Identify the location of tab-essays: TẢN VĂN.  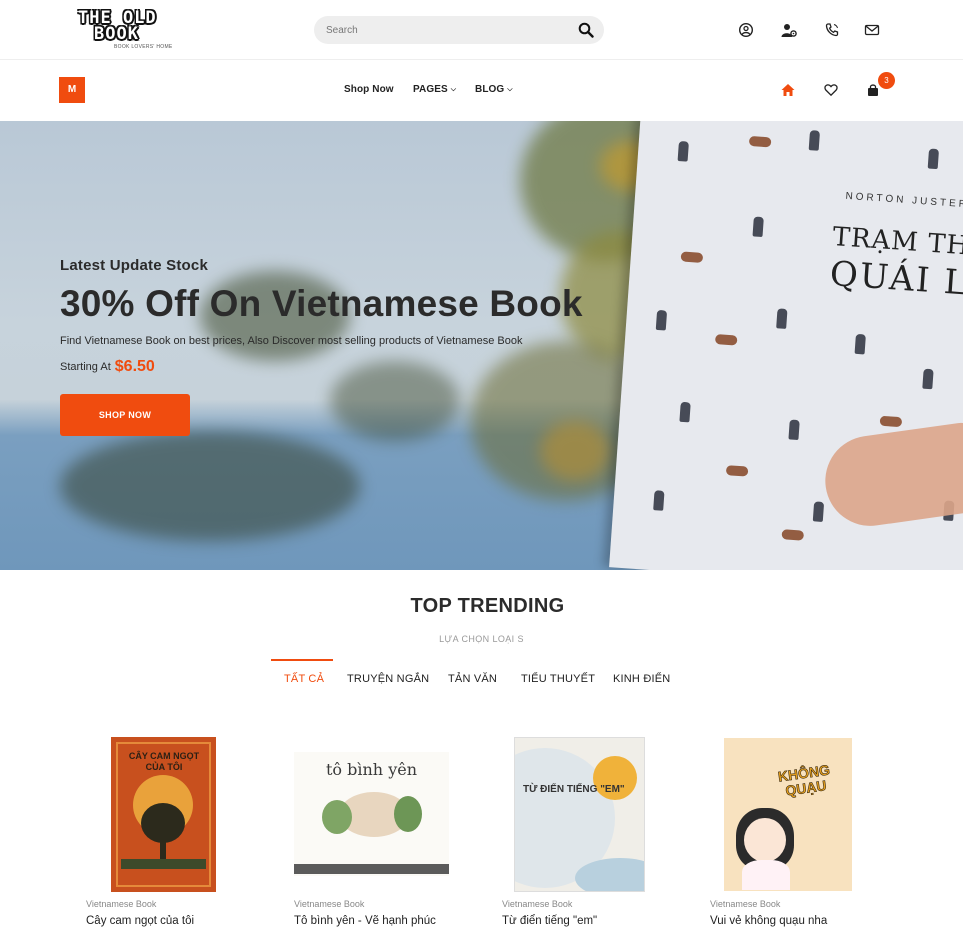
(472, 679).